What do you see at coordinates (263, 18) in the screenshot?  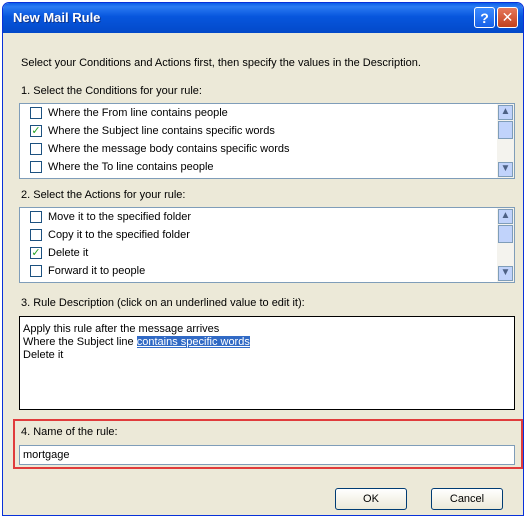 I see `title-bar: New Mail Rule ? ✕` at bounding box center [263, 18].